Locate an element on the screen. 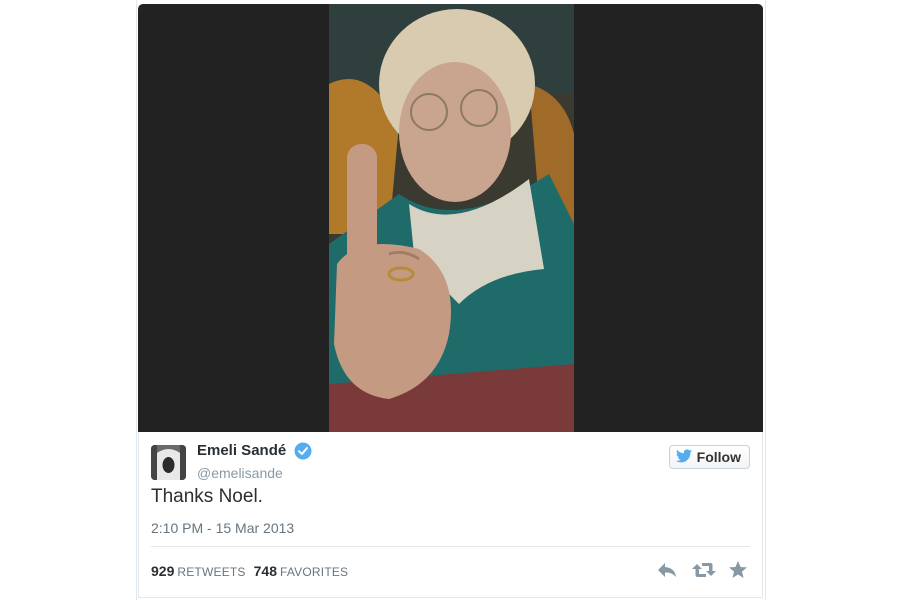 The image size is (900, 600). tweet-text: Thanks Noel. is located at coordinates (207, 496).